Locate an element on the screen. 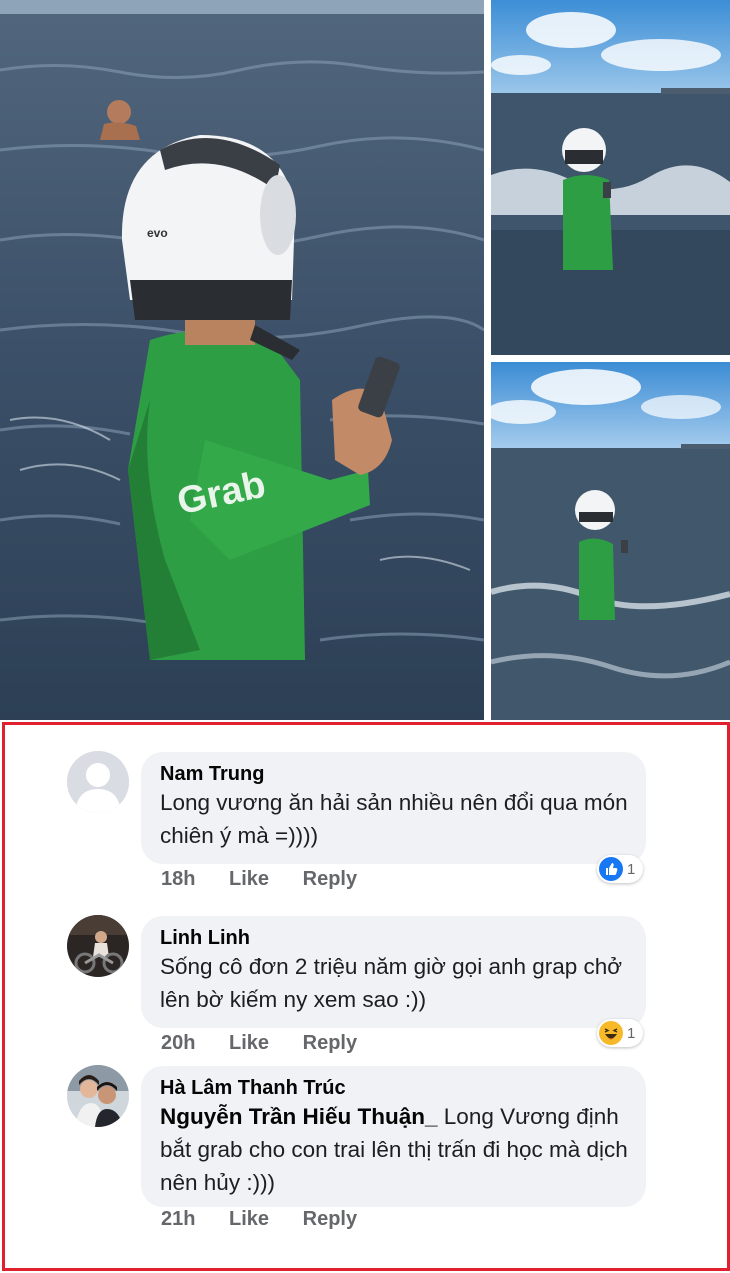  photo-top-right is located at coordinates (610, 177).